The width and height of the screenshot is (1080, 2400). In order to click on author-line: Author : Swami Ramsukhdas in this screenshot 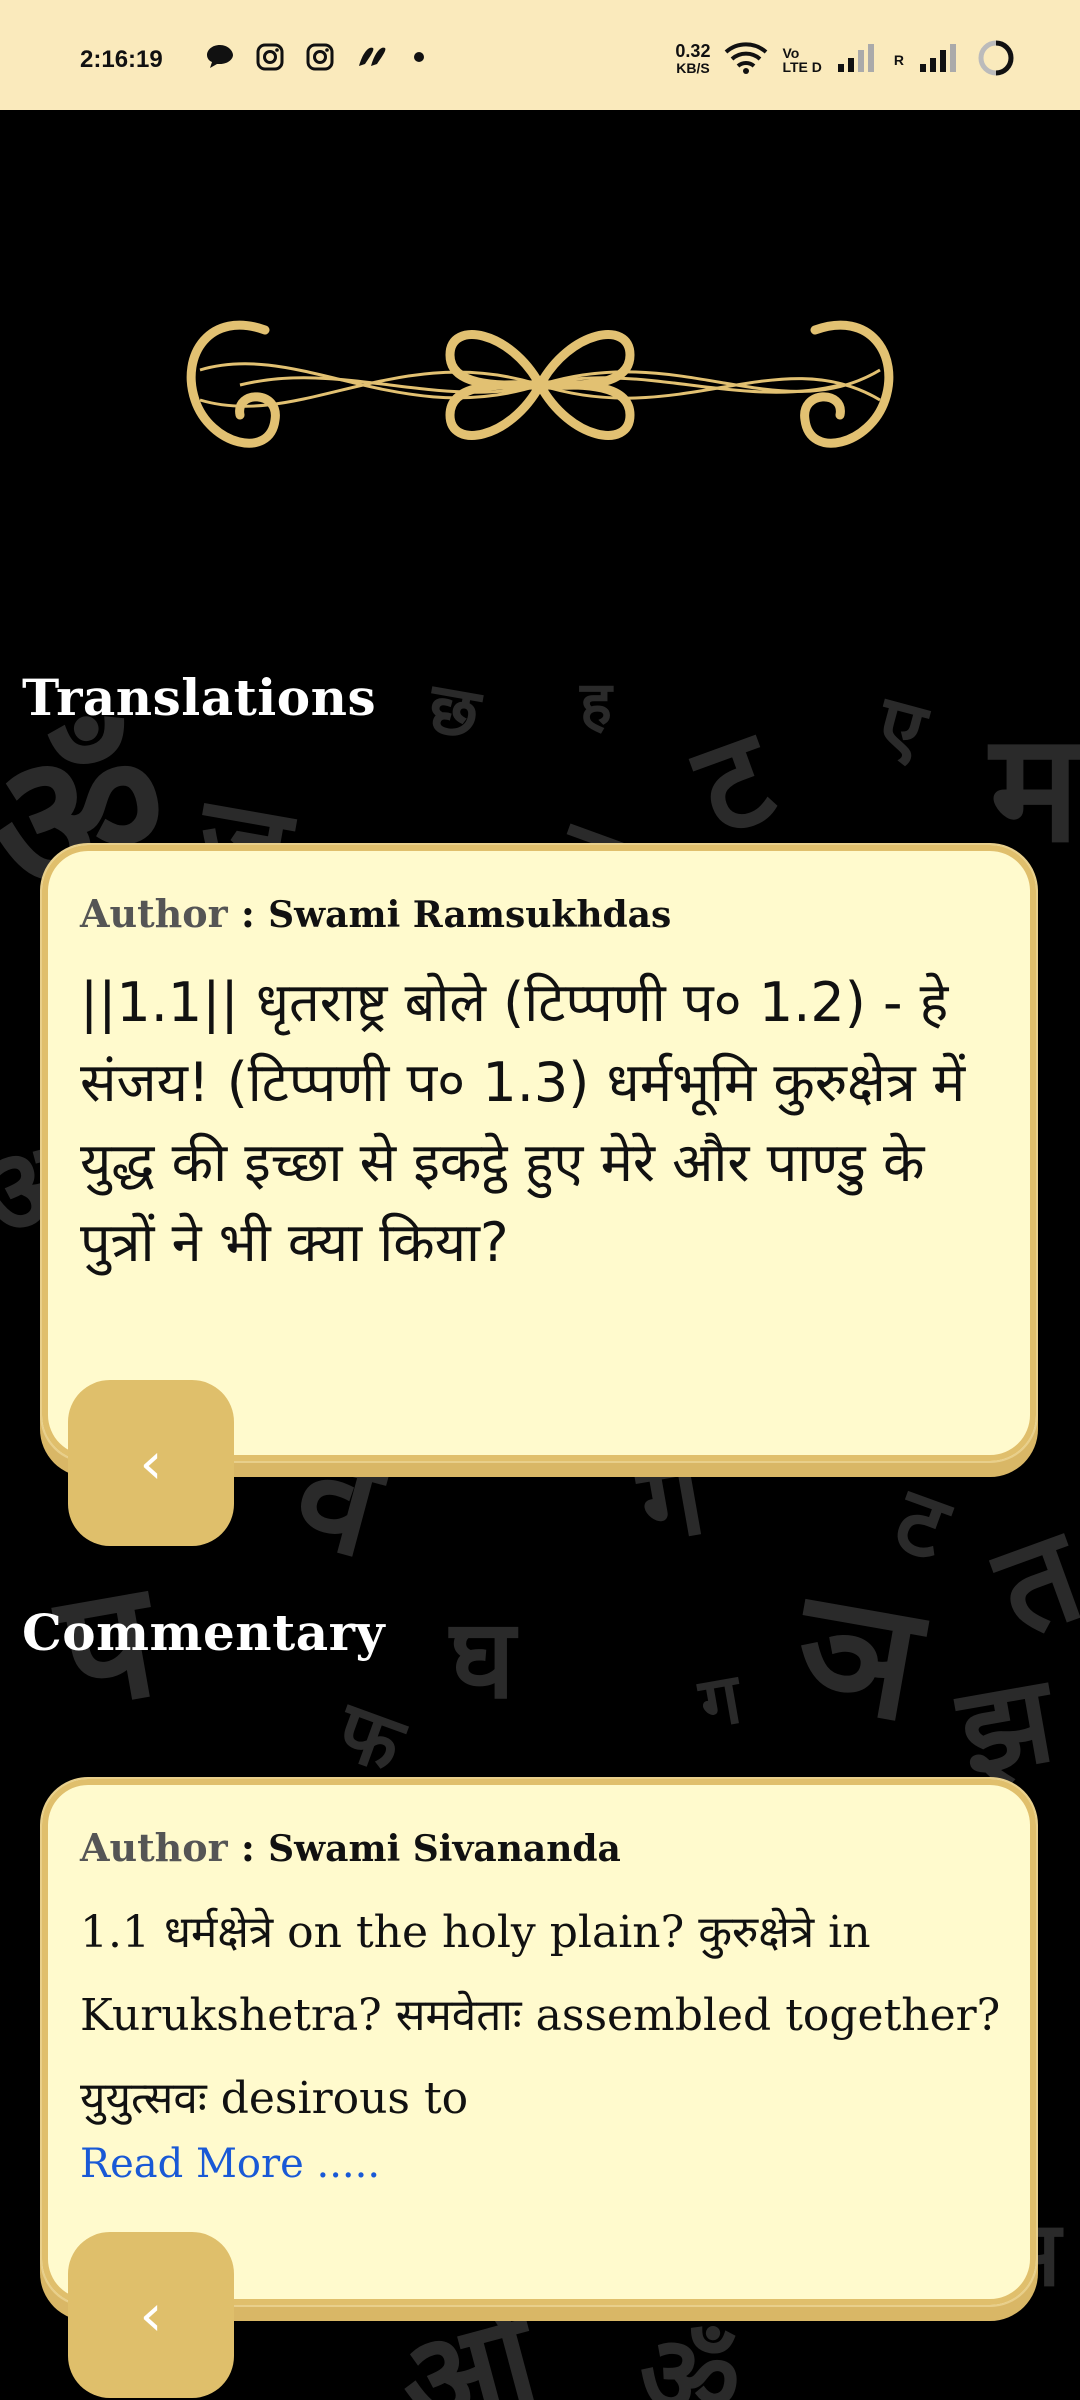, I will do `click(375, 913)`.